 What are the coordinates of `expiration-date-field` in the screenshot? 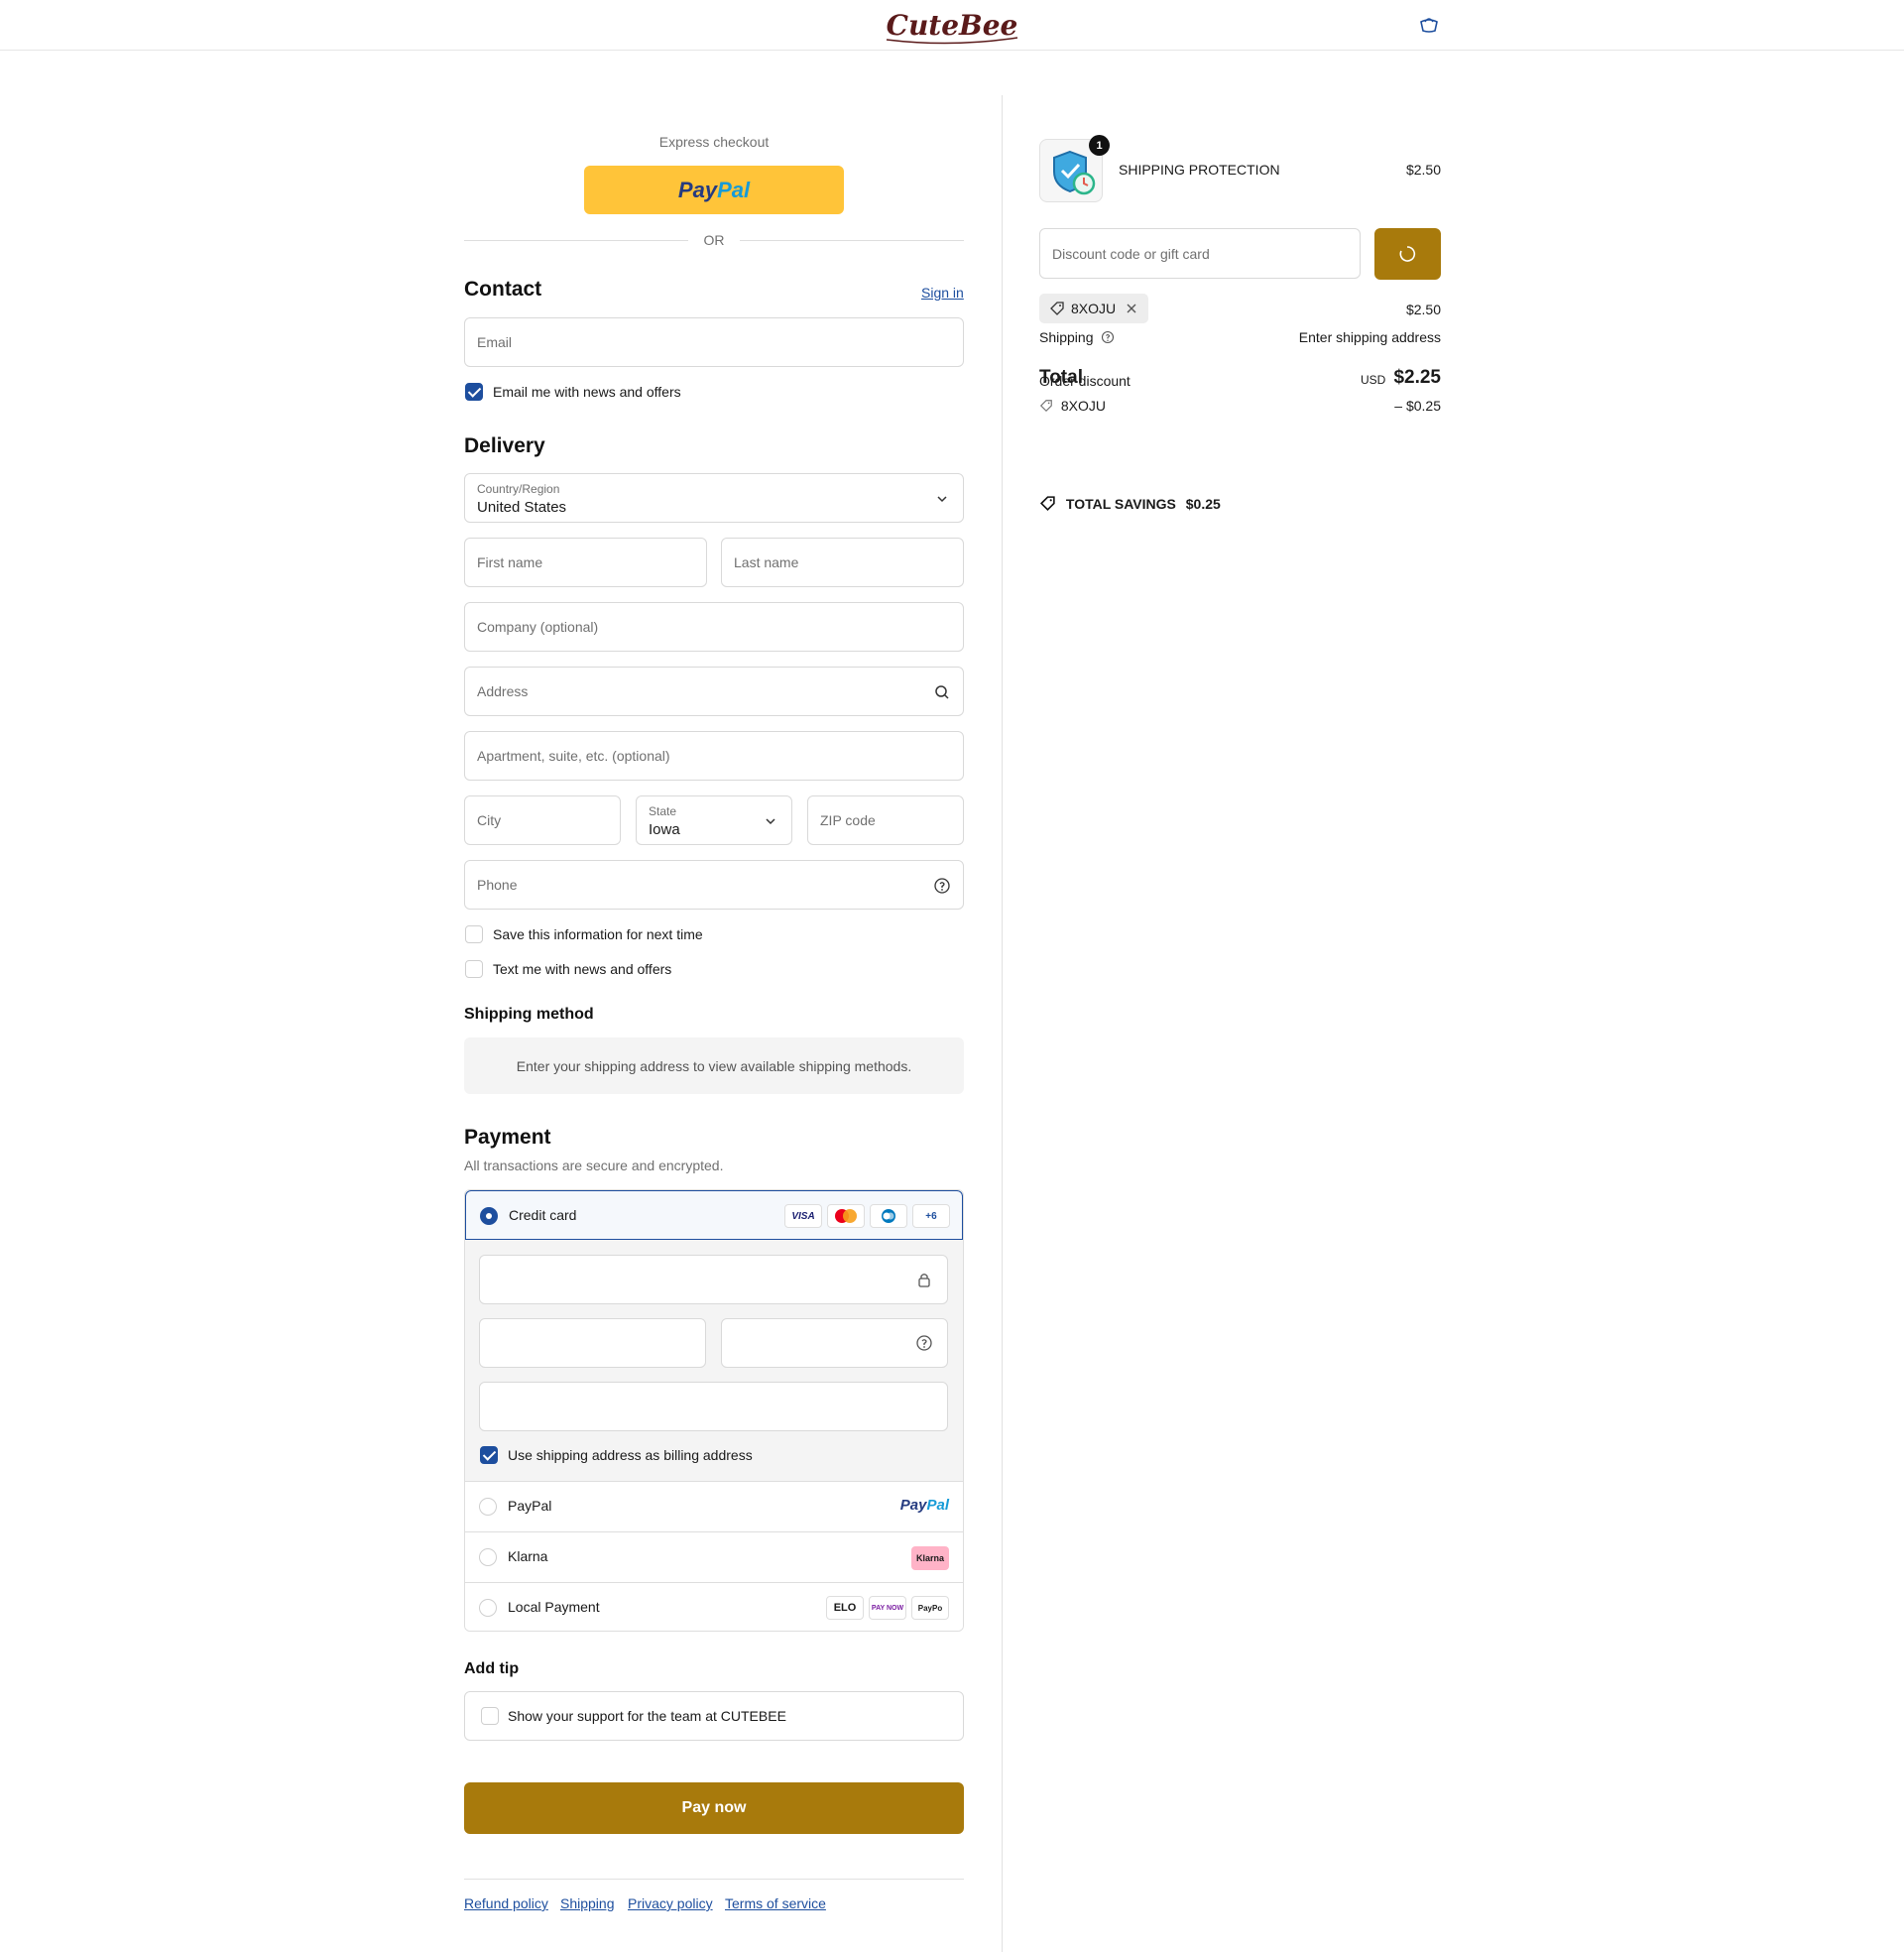 It's located at (592, 1343).